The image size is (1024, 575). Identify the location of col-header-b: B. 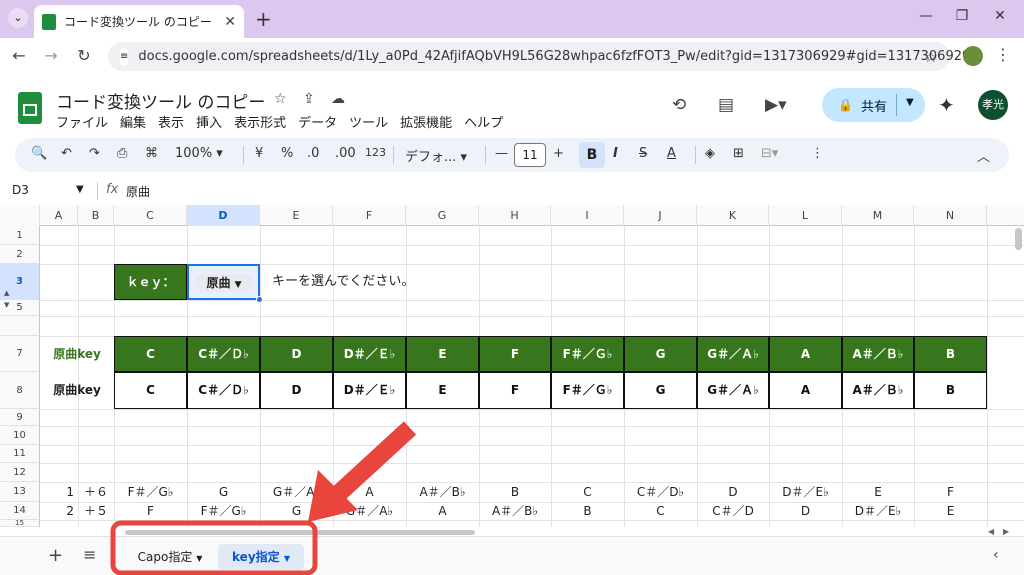
(96, 215).